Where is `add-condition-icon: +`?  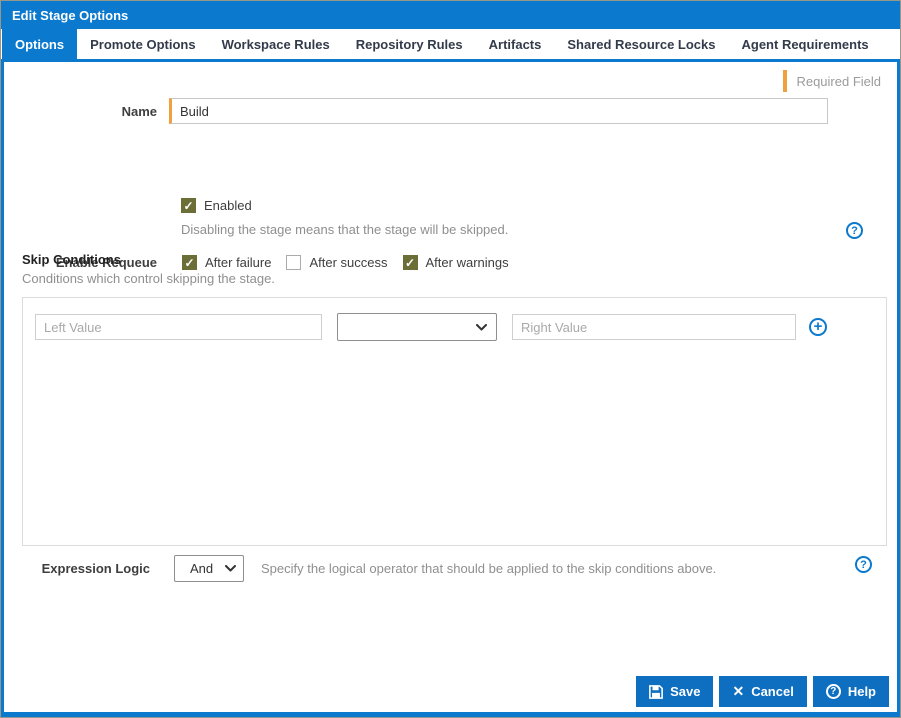
add-condition-icon: + is located at coordinates (818, 327).